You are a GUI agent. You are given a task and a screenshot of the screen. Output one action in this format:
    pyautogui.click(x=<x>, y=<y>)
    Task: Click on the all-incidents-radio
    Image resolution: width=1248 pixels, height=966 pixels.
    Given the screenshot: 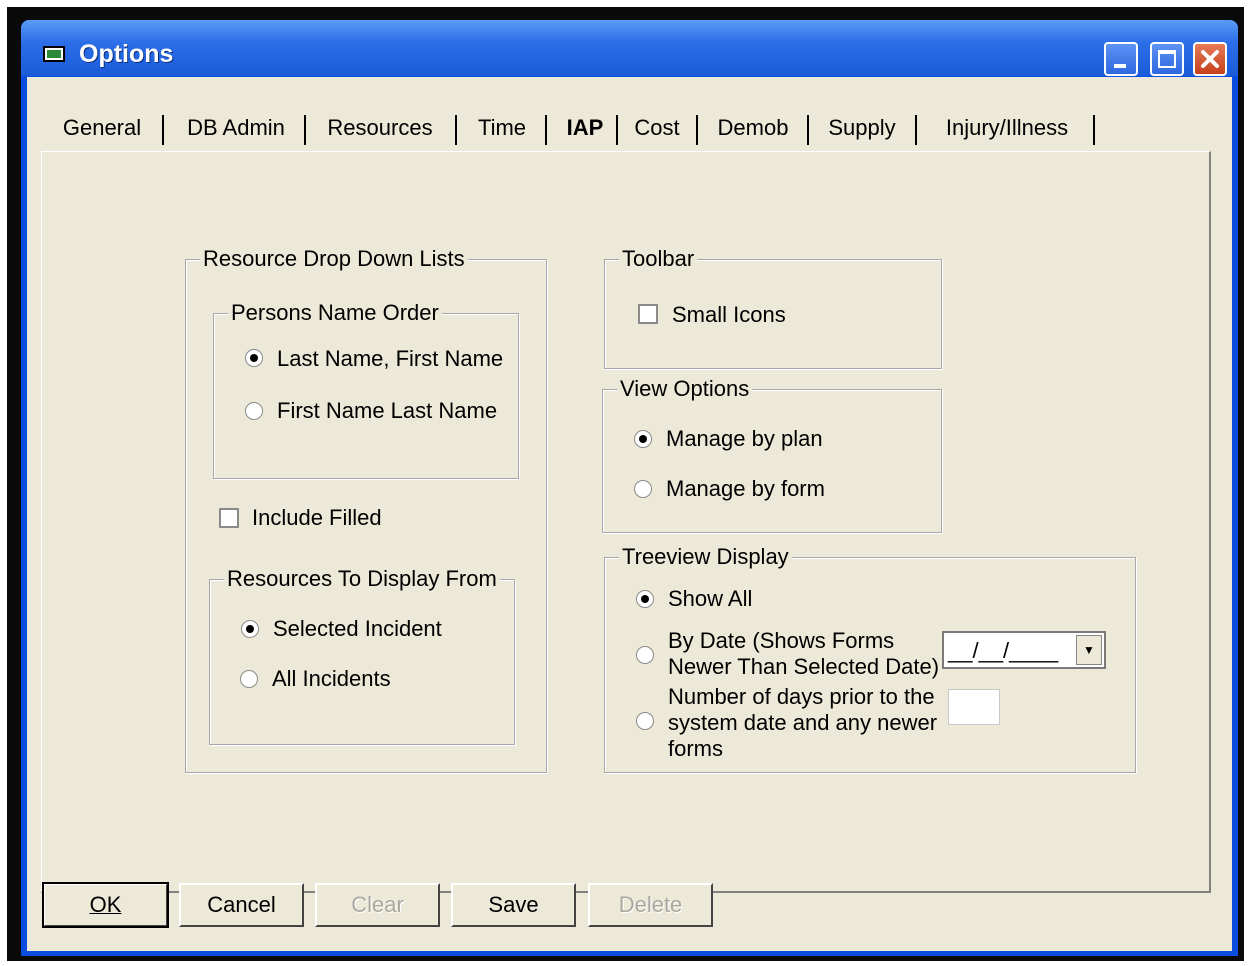 What is the action you would take?
    pyautogui.click(x=249, y=679)
    